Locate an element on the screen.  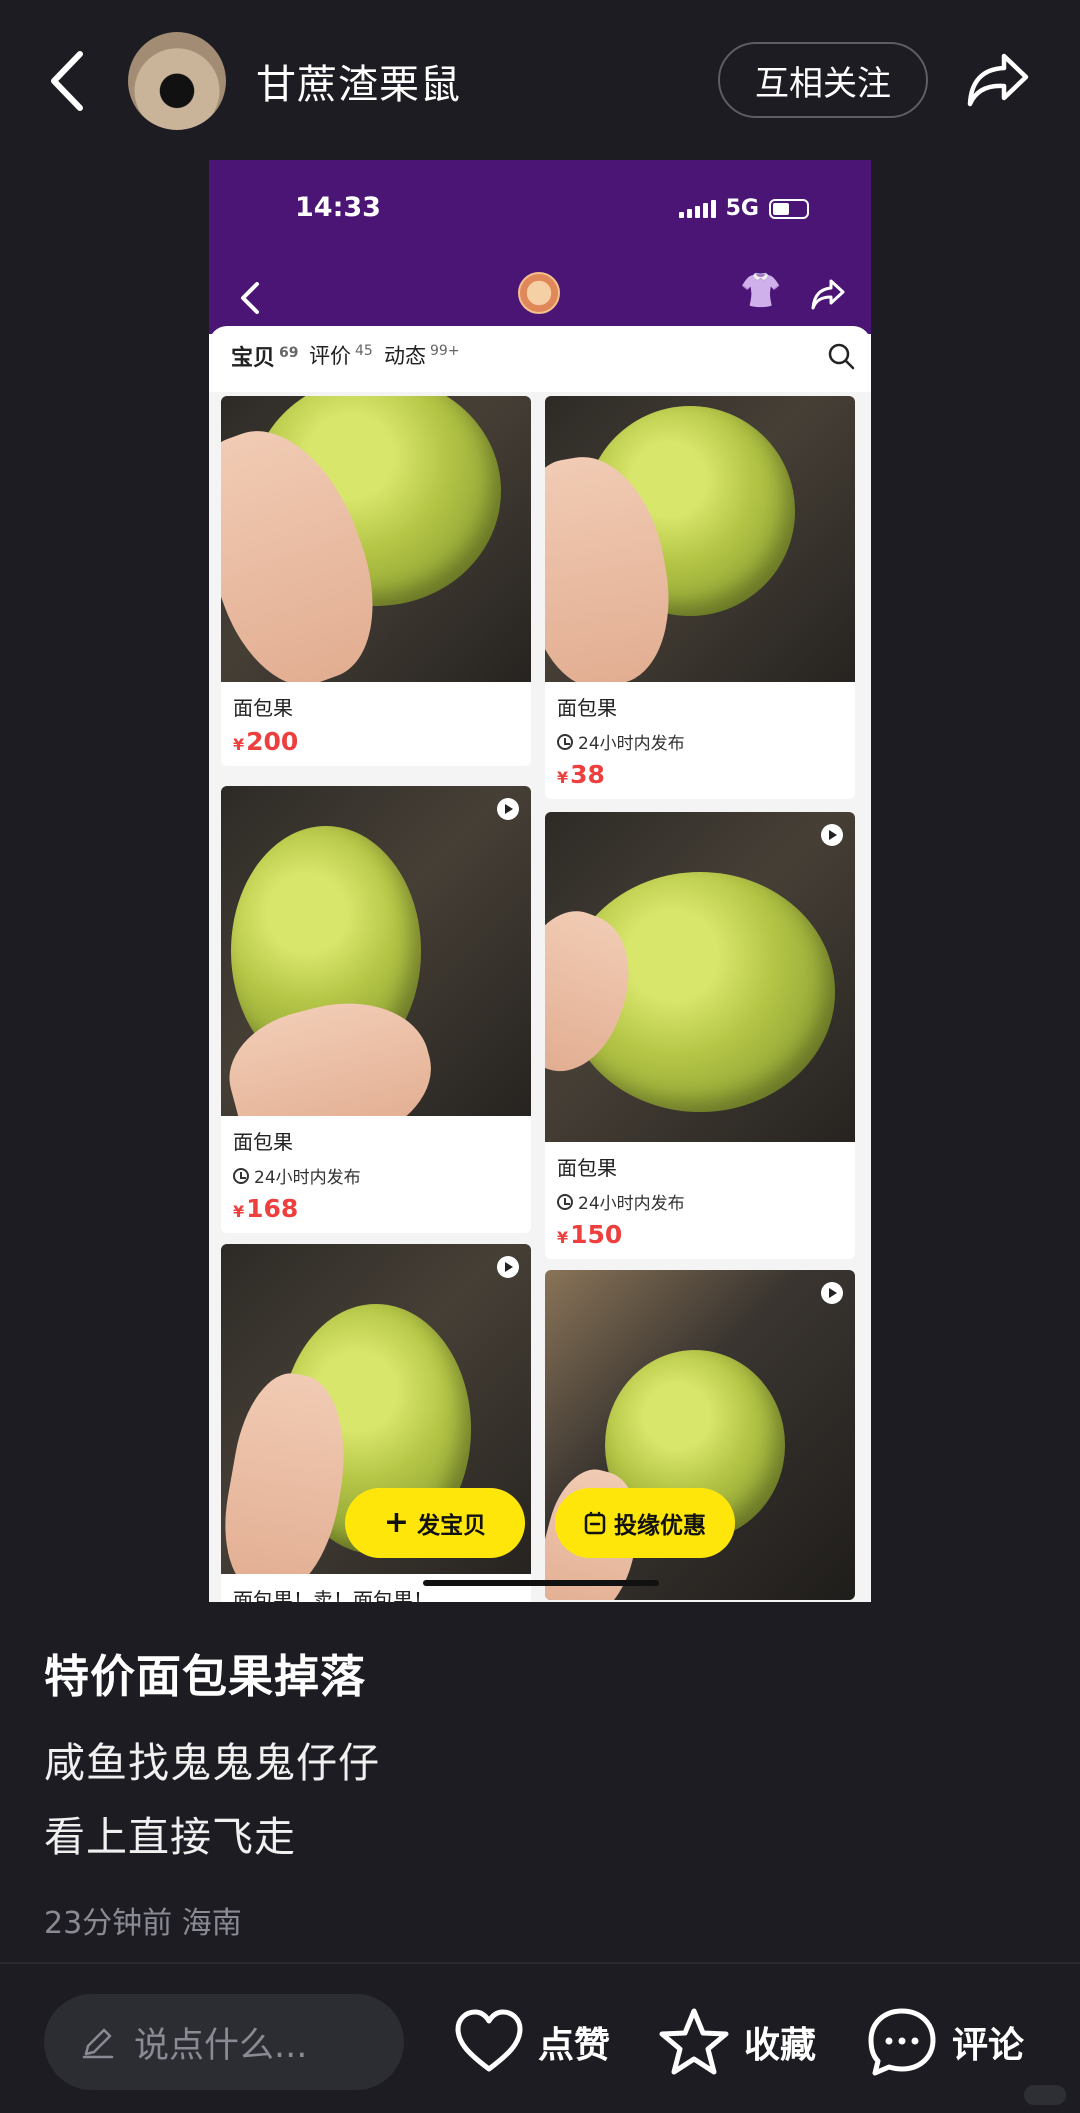
user-avatar is located at coordinates (177, 81).